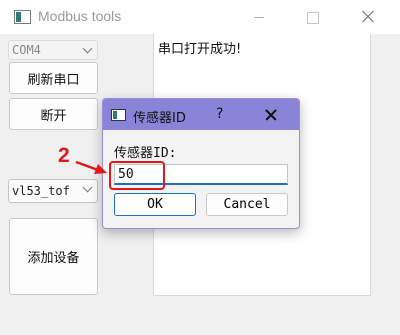 The image size is (400, 335). I want to click on dialog-title: 传感器ID, so click(159, 118).